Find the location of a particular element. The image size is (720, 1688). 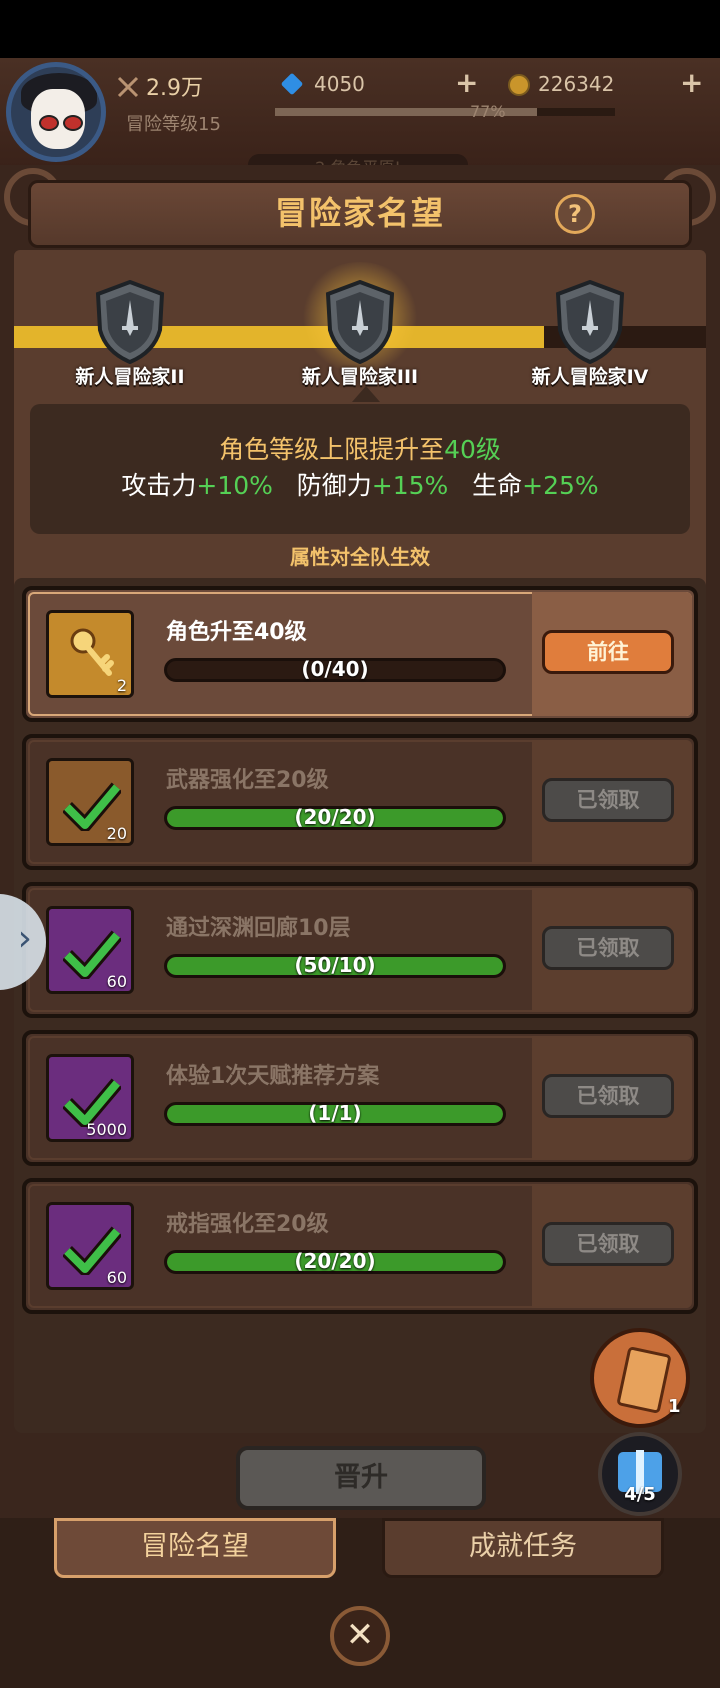

key-reward-icon: 2 is located at coordinates (90, 654).